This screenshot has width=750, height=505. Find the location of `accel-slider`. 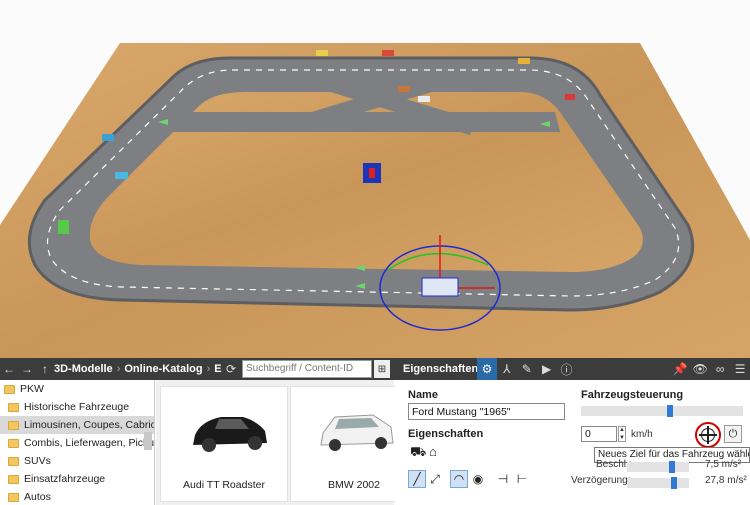

accel-slider is located at coordinates (658, 467).